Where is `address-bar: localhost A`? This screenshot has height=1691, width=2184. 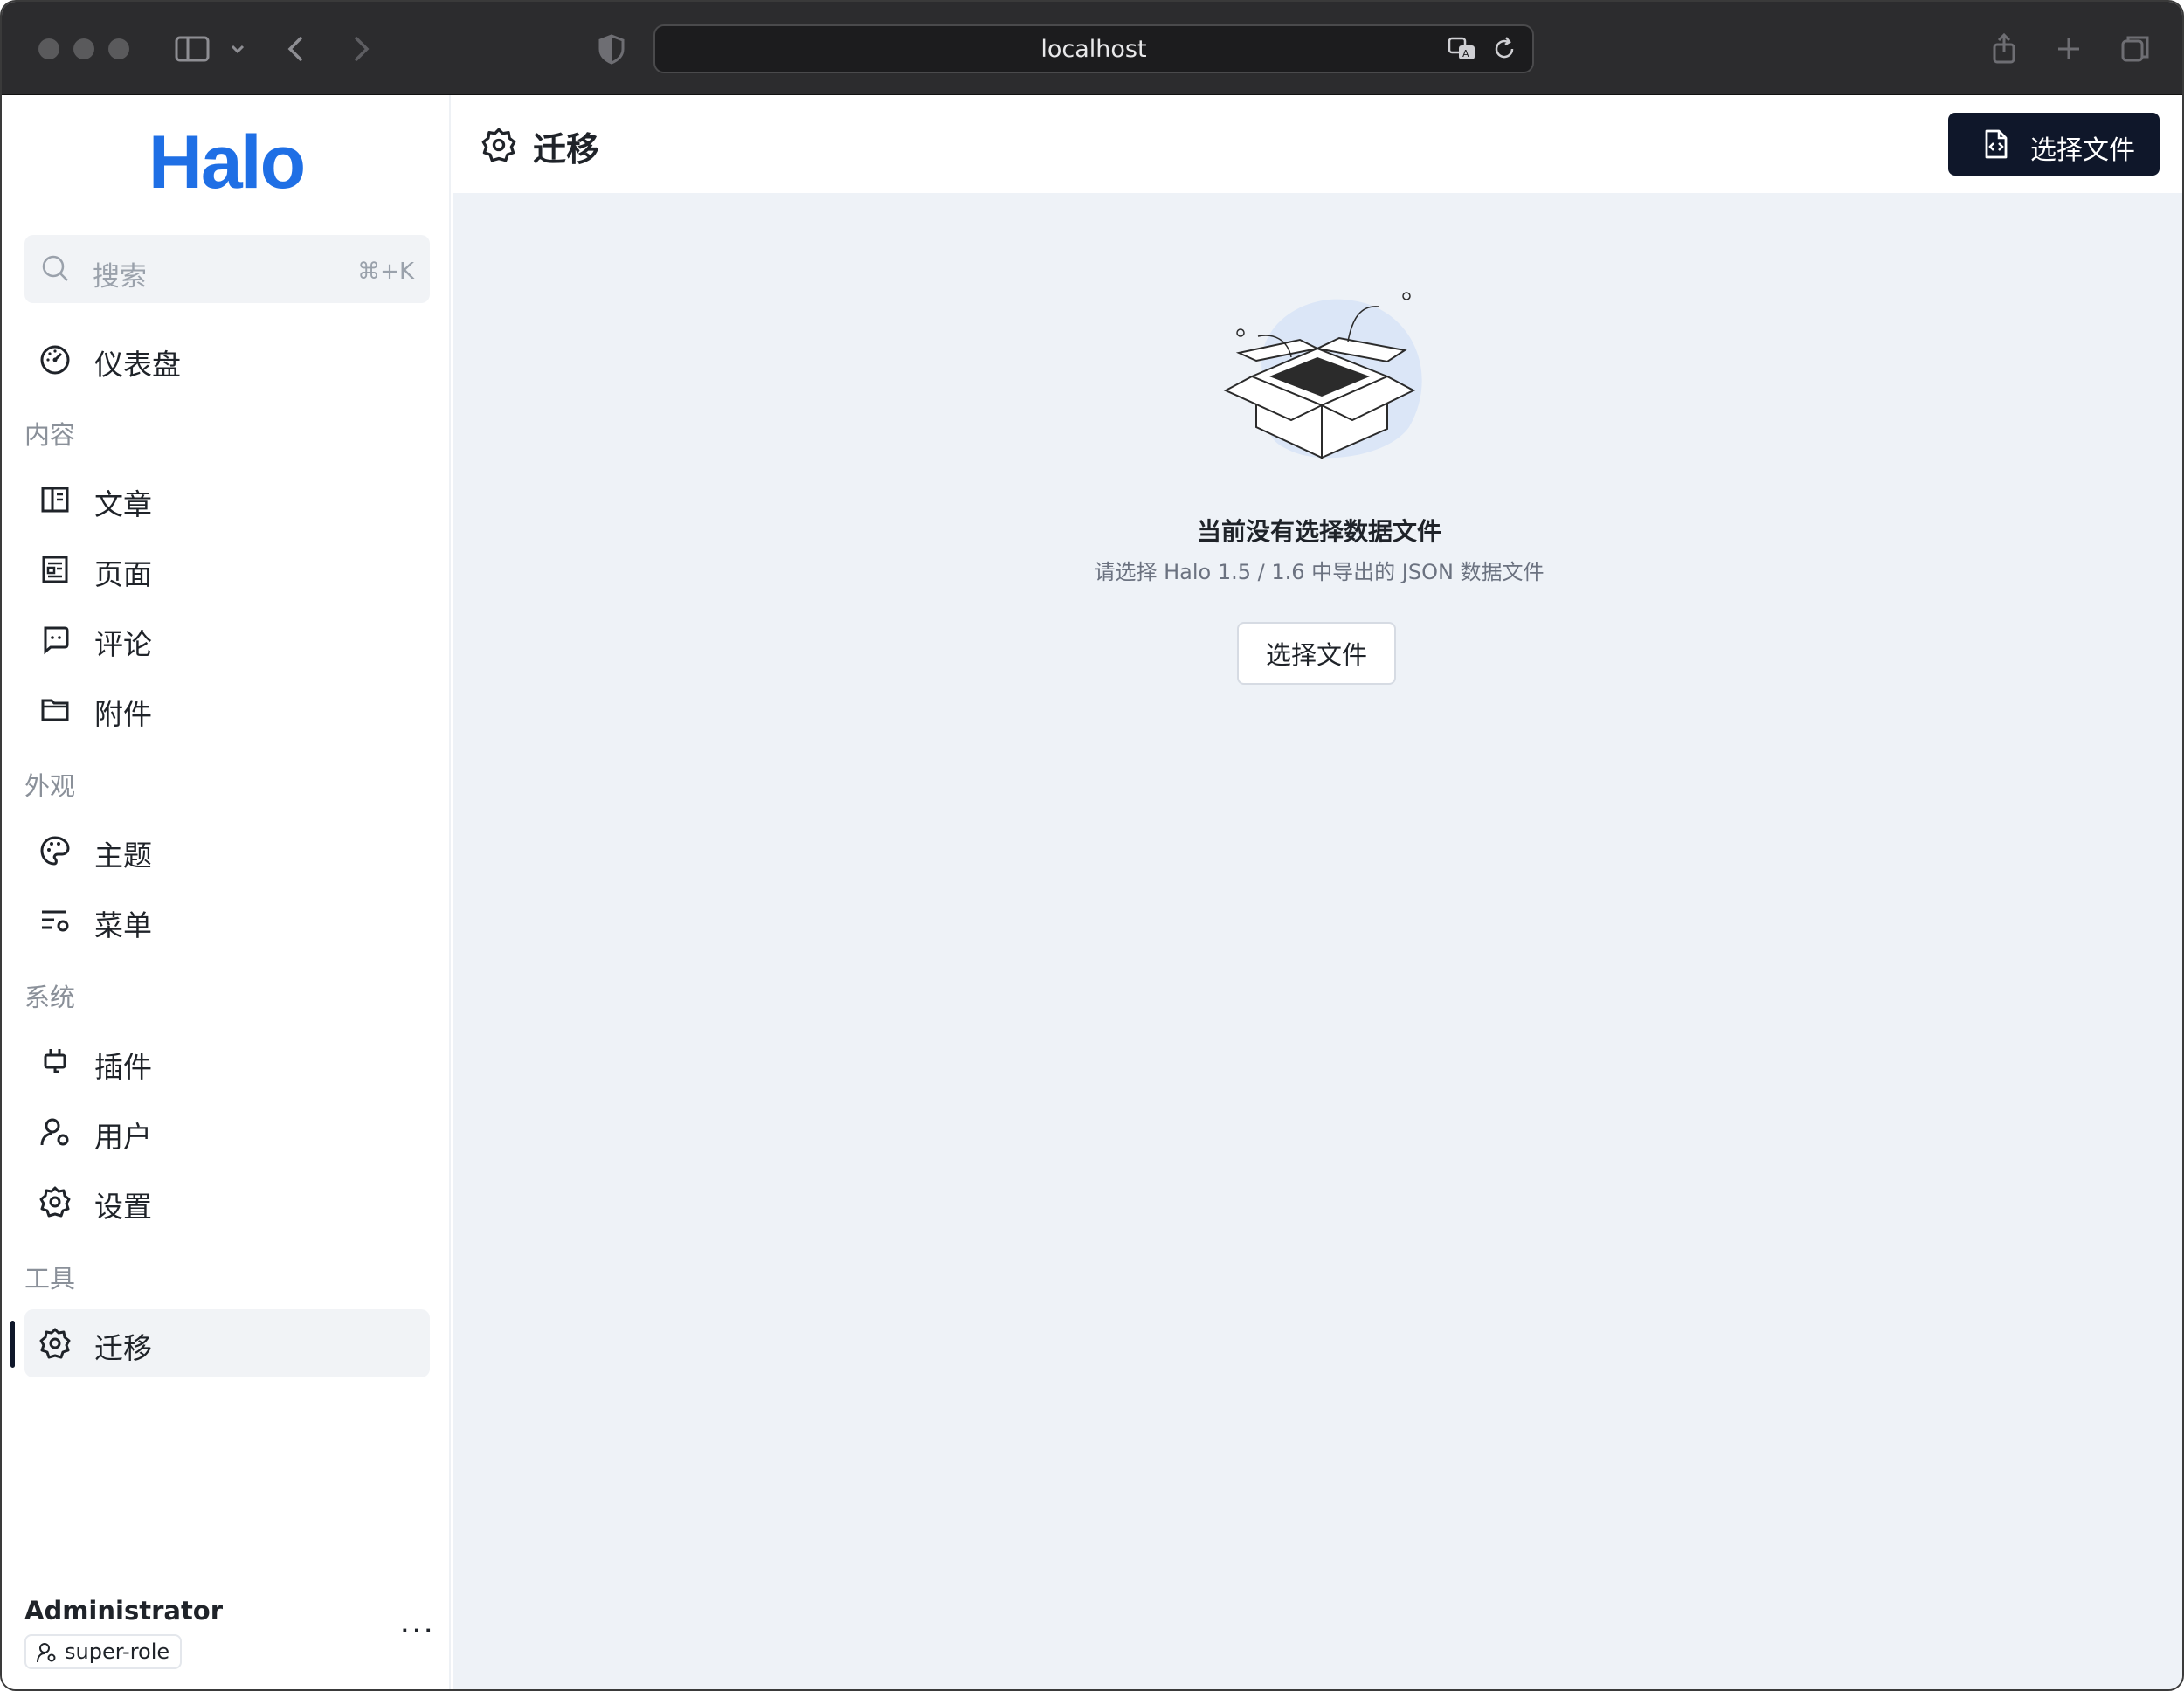 address-bar: localhost A is located at coordinates (1093, 48).